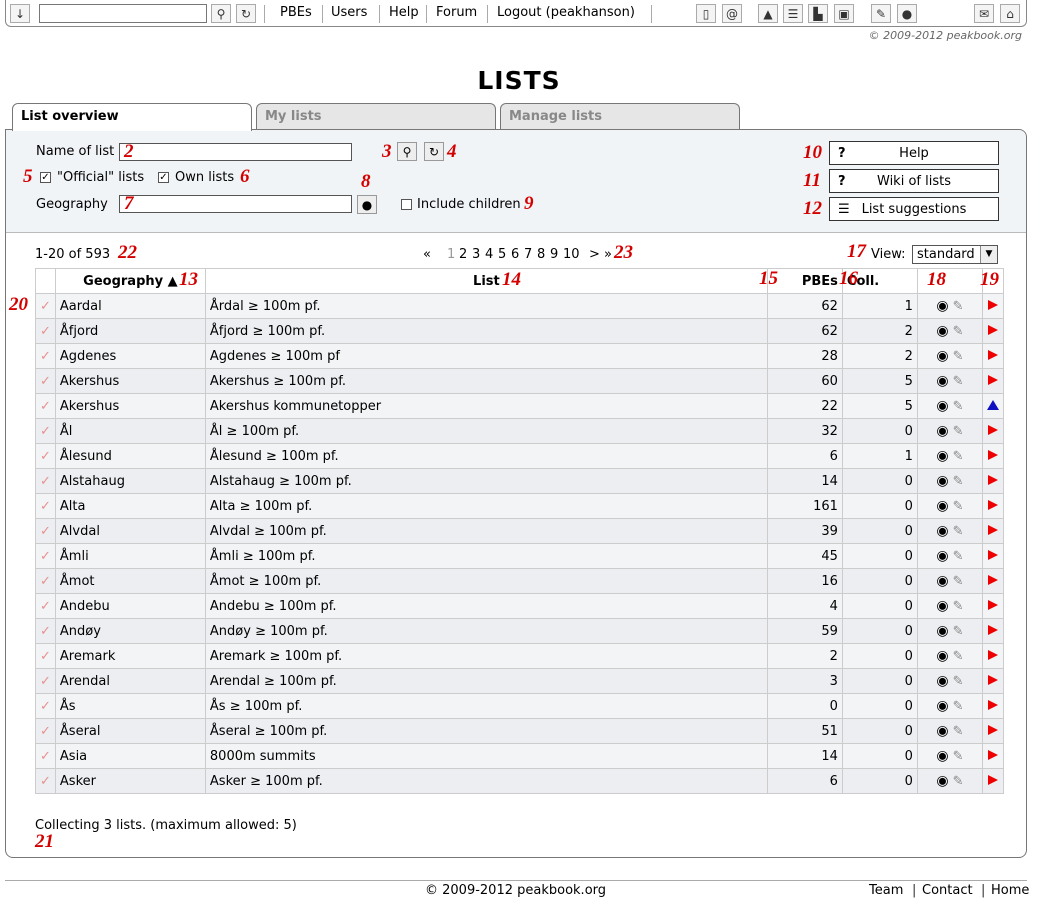  I want to click on official-lists-checkbox: ✓, so click(45, 177).